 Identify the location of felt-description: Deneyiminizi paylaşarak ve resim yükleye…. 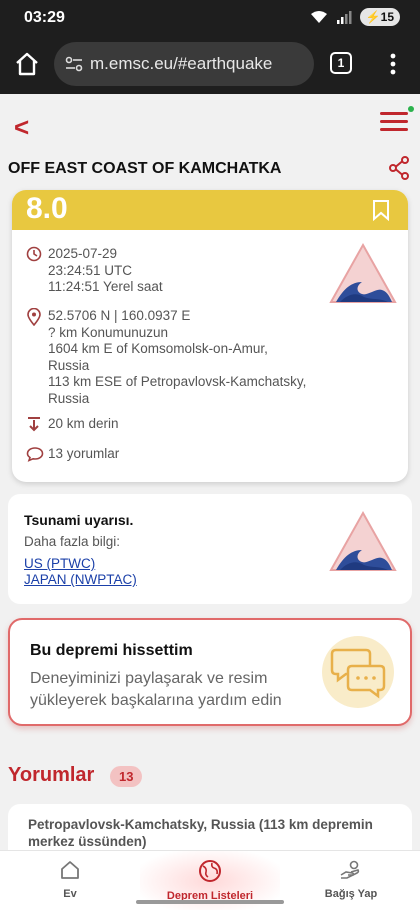
(156, 689).